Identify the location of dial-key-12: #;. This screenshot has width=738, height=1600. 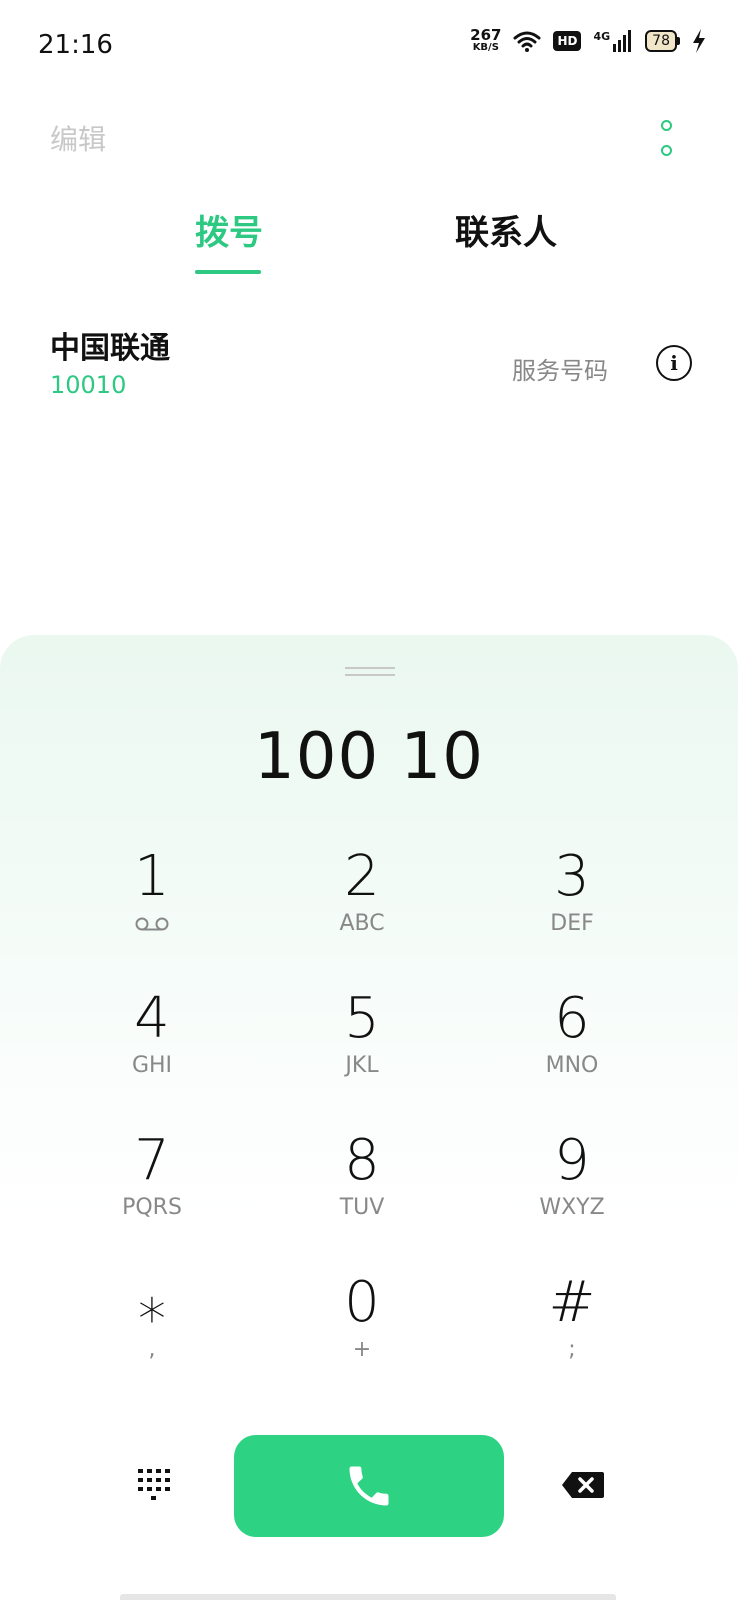
(572, 1331).